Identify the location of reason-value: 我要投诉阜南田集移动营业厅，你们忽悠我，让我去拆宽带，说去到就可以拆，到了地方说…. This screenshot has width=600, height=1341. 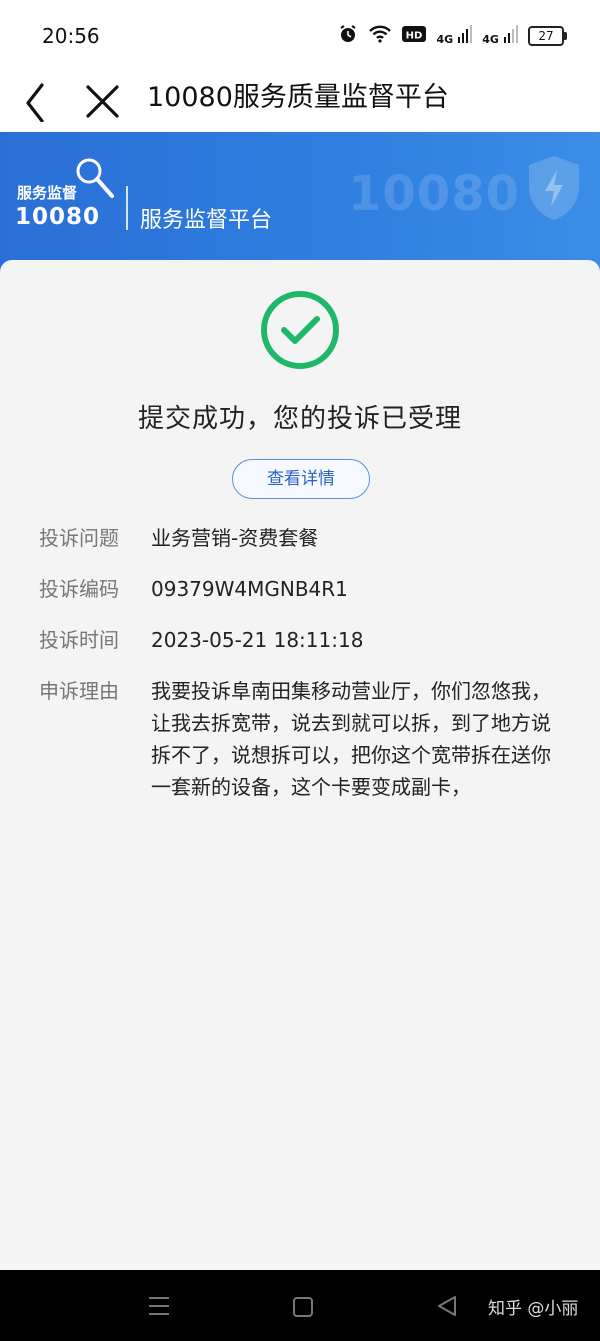
(351, 739).